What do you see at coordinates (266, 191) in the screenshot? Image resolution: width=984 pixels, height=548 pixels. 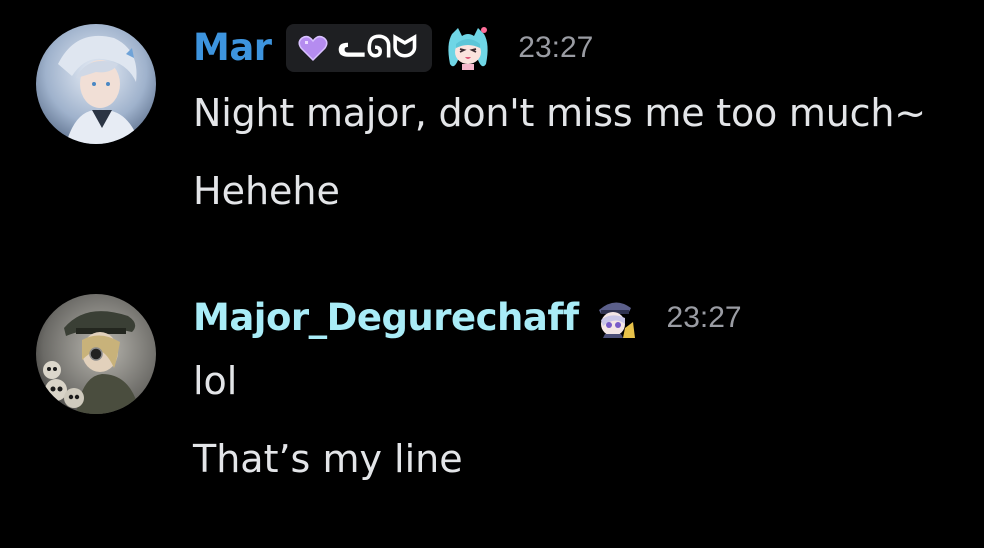 I see `message-line: Hehehe` at bounding box center [266, 191].